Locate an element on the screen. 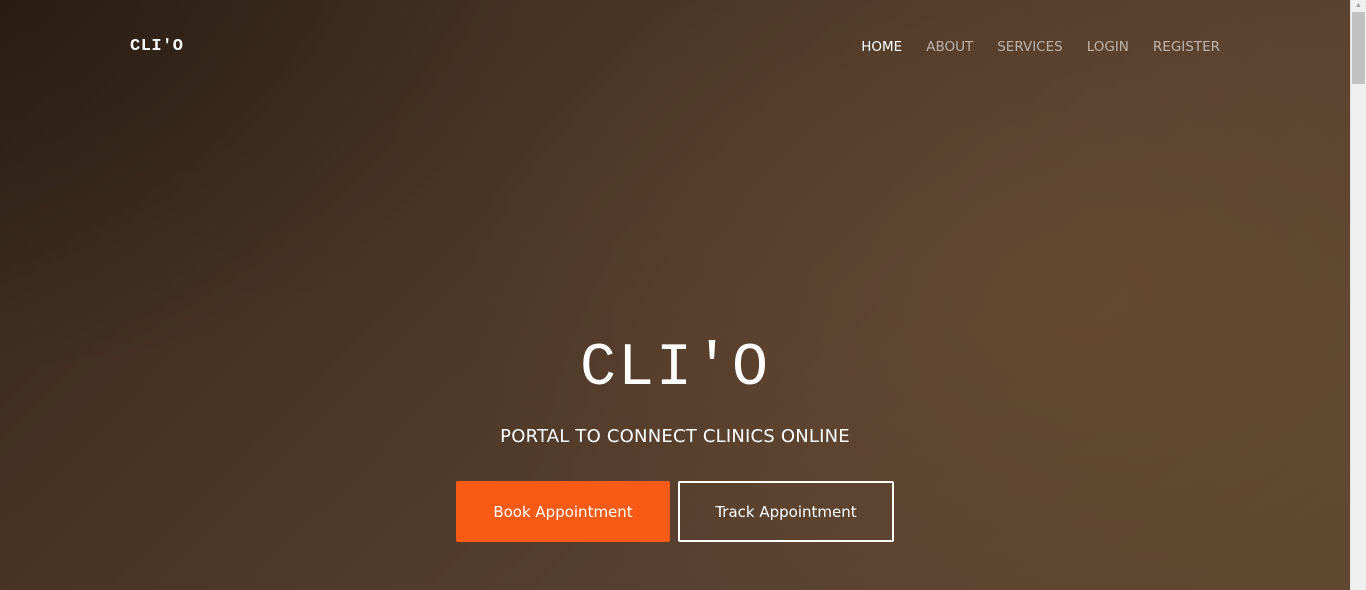  nav-link-home: HOME is located at coordinates (881, 47).